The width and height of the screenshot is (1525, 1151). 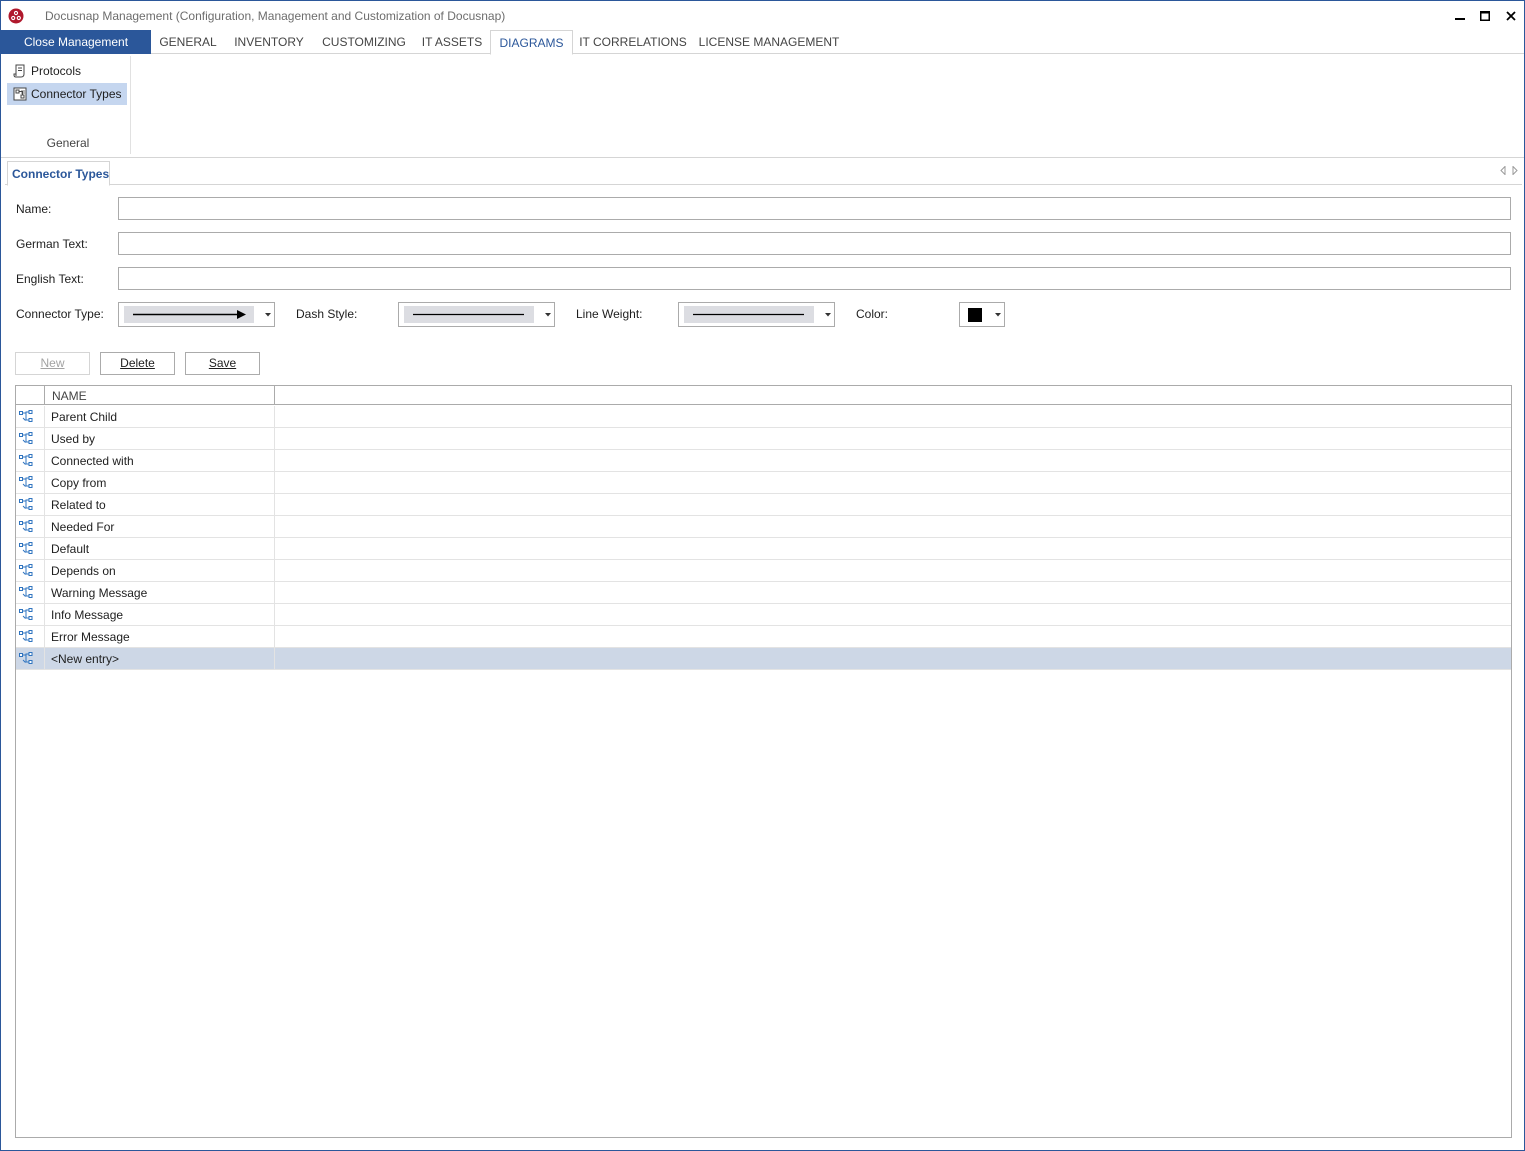 I want to click on ribbon-item-label: Protocols, so click(x=56, y=71).